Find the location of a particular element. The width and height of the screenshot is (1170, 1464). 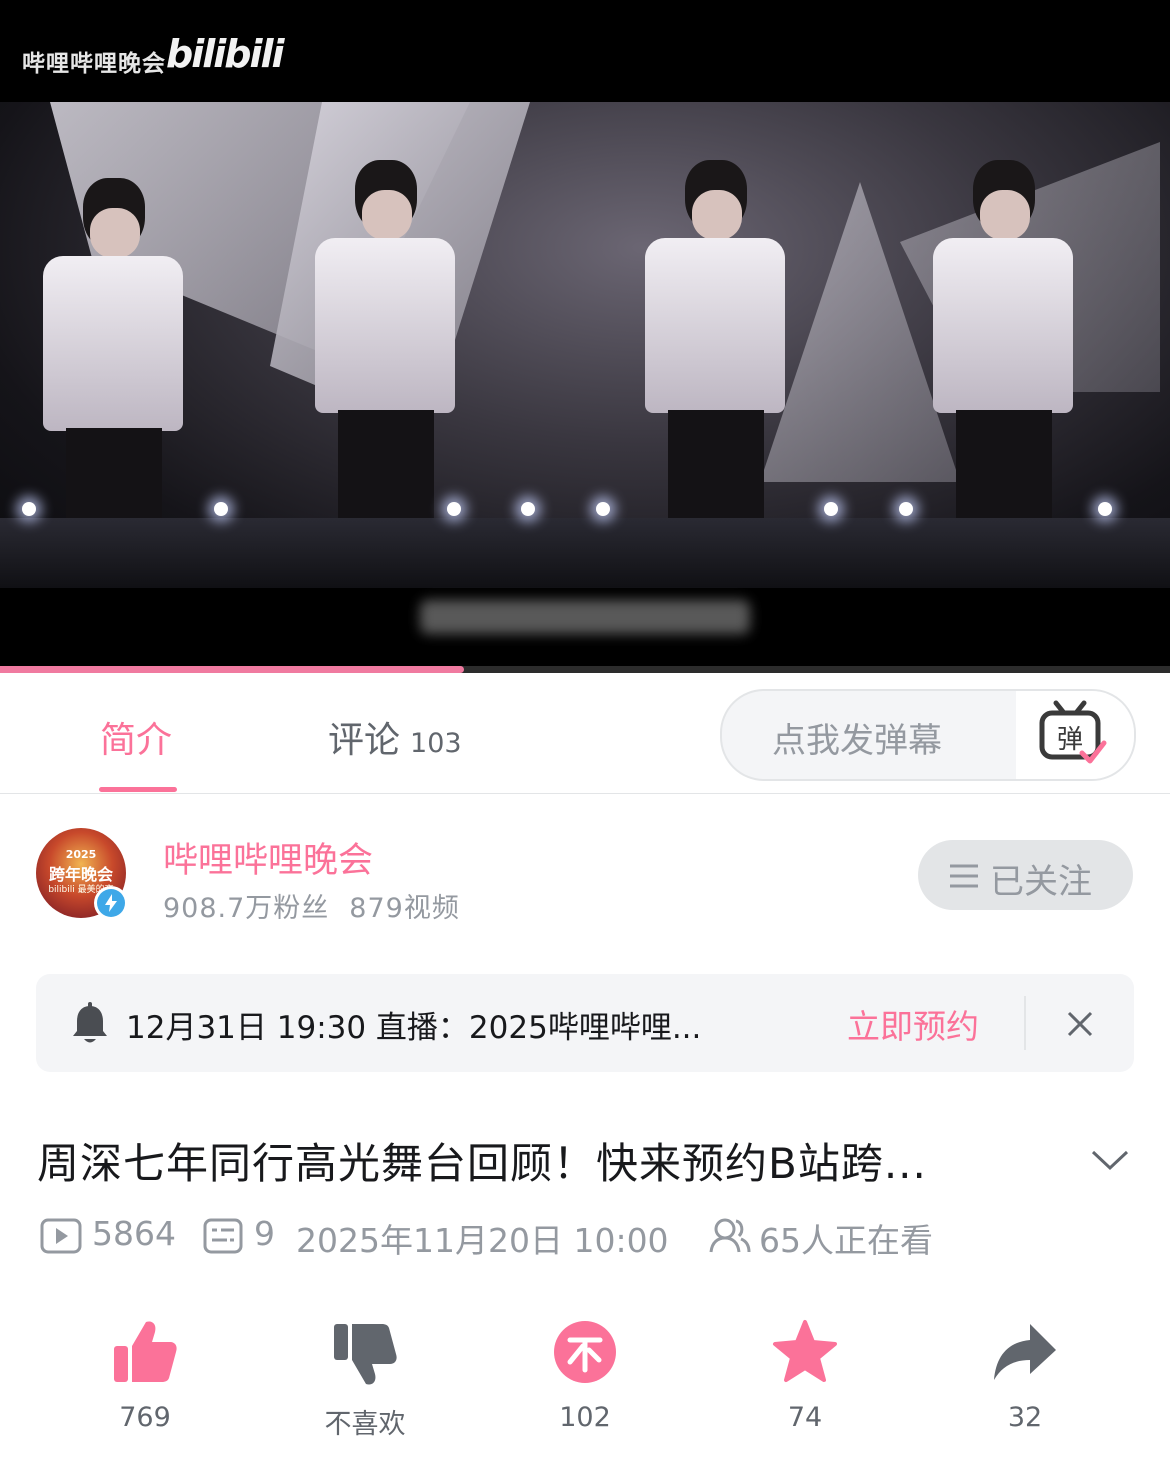

like-button: 769 is located at coordinates (145, 1383).